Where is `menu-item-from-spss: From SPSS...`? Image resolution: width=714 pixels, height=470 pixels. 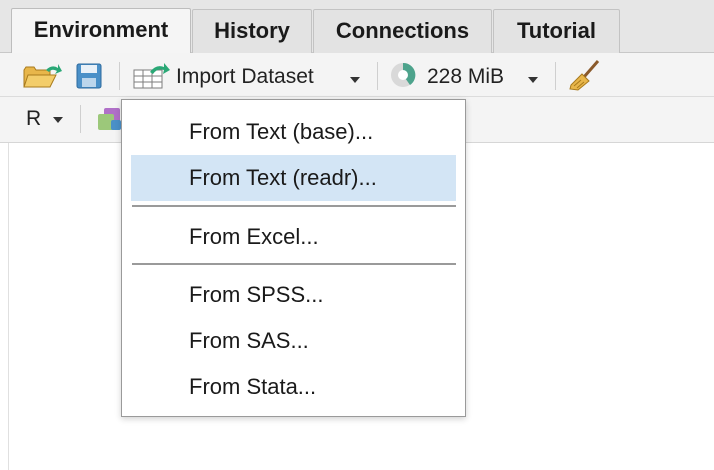
menu-item-from-spss: From SPSS... is located at coordinates (293, 295).